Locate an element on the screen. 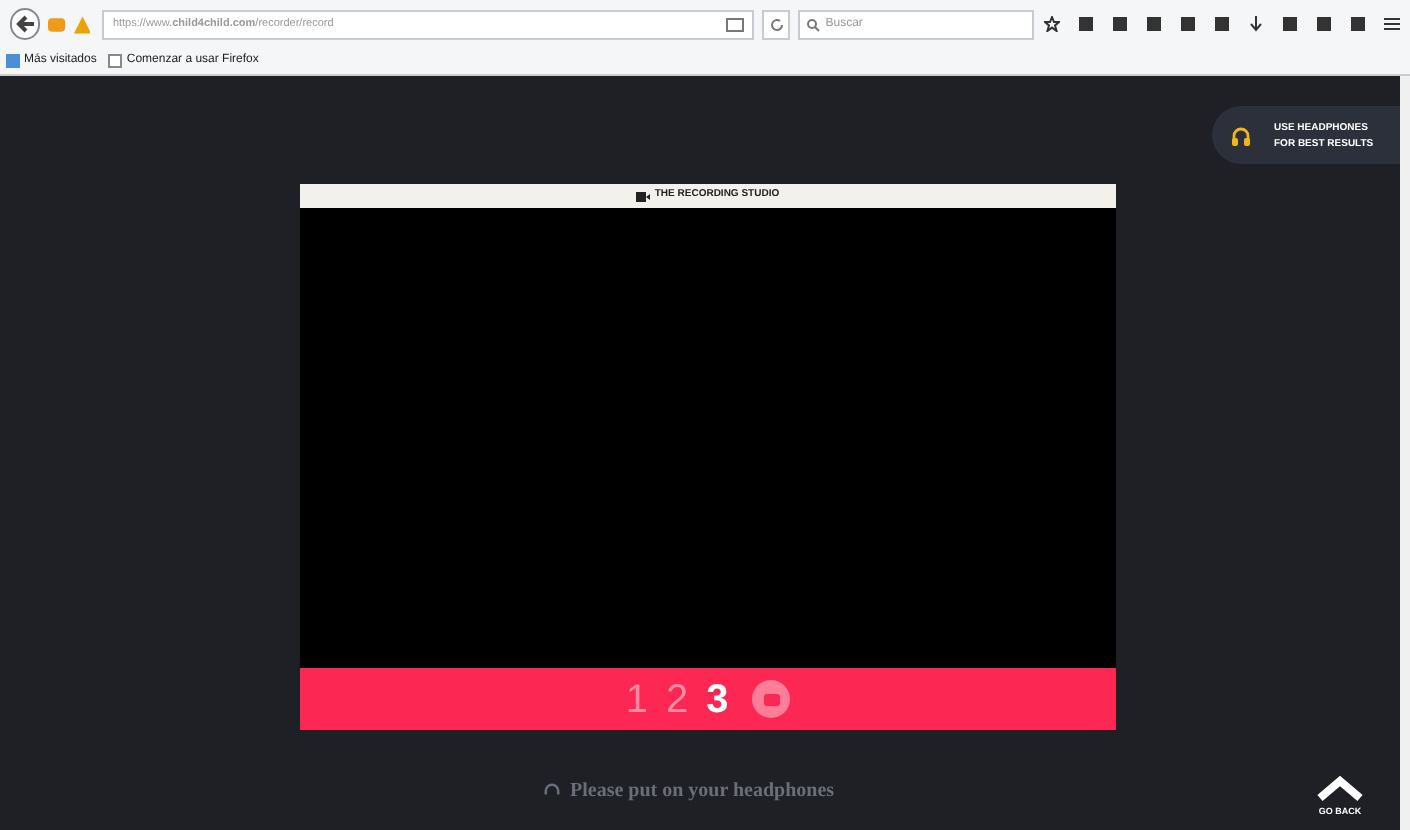 This screenshot has height=830, width=1410. countdown-number: 2 is located at coordinates (677, 699).